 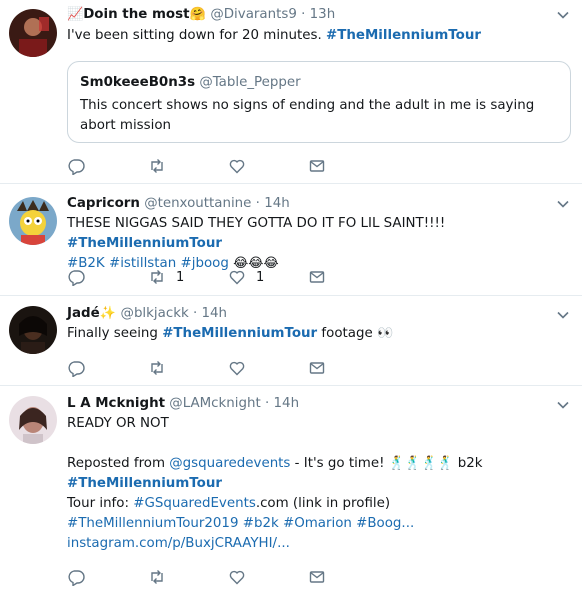 I want to click on user-handle: @blkjackk, so click(x=155, y=313).